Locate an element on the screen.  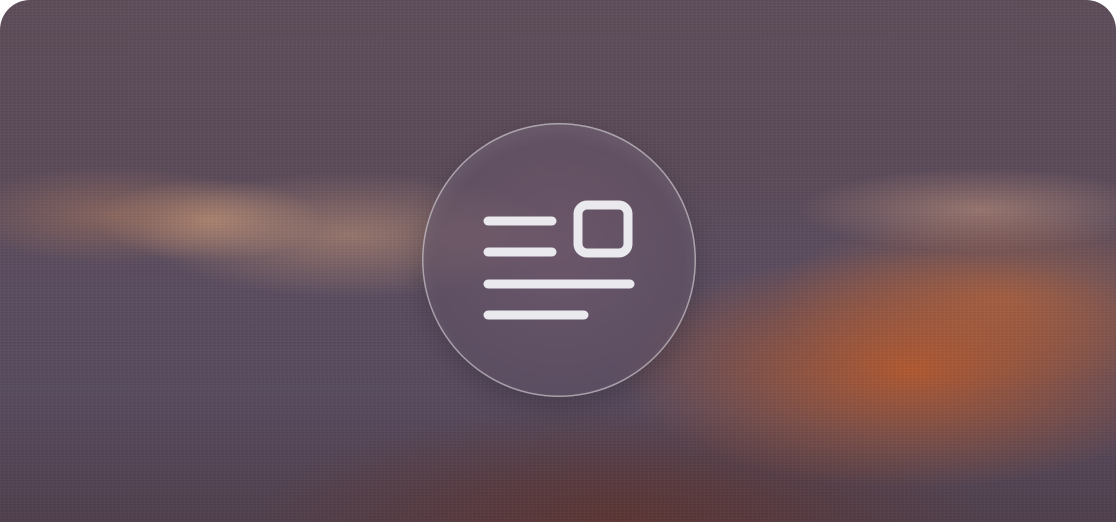
article-image-box is located at coordinates (603, 229).